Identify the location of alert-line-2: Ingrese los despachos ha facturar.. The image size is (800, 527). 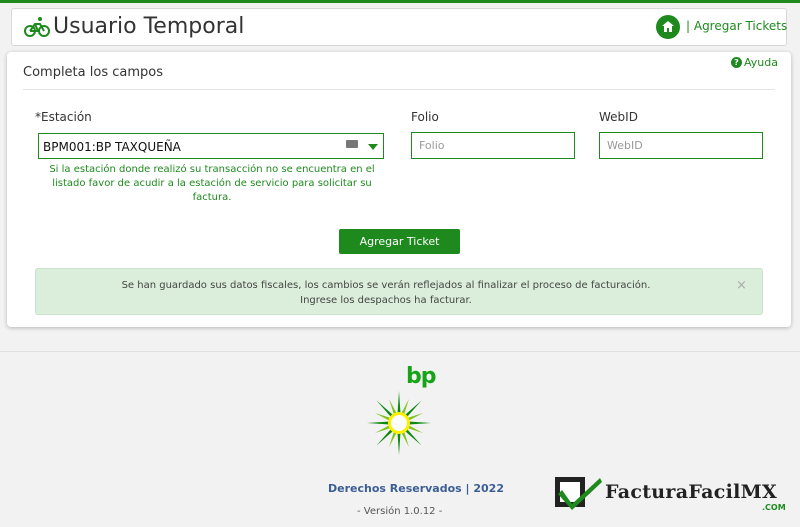
(386, 300).